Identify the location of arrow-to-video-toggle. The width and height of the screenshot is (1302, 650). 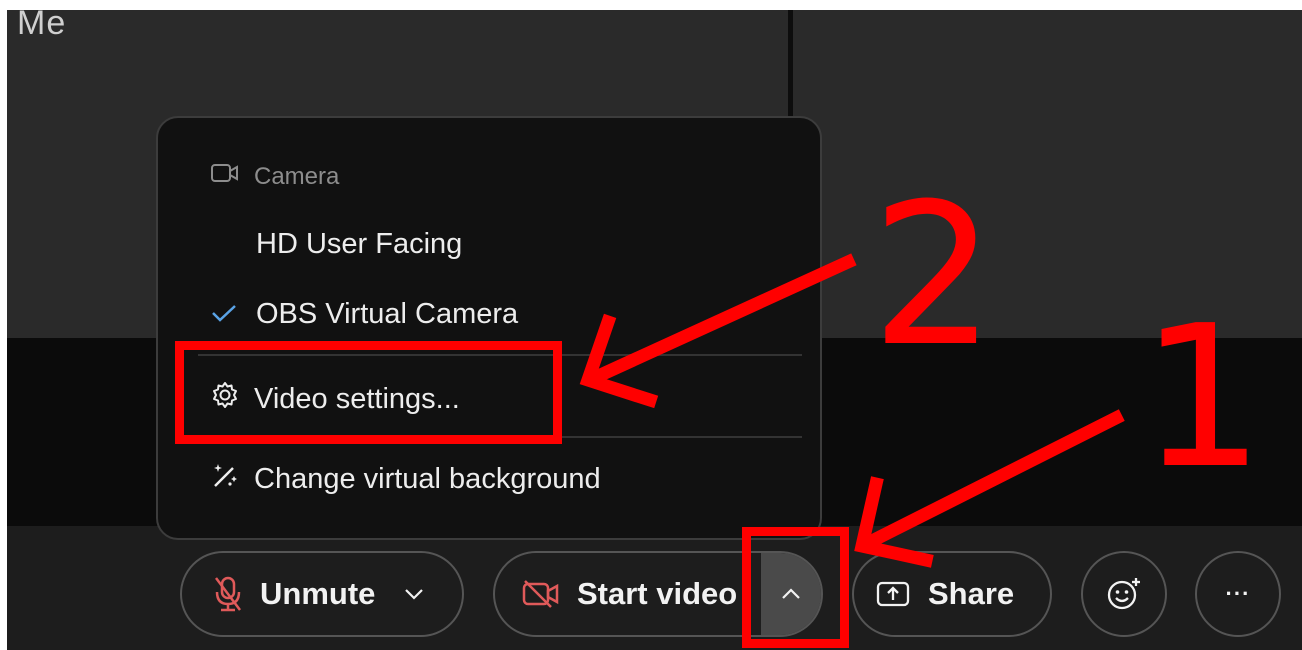
(989, 488).